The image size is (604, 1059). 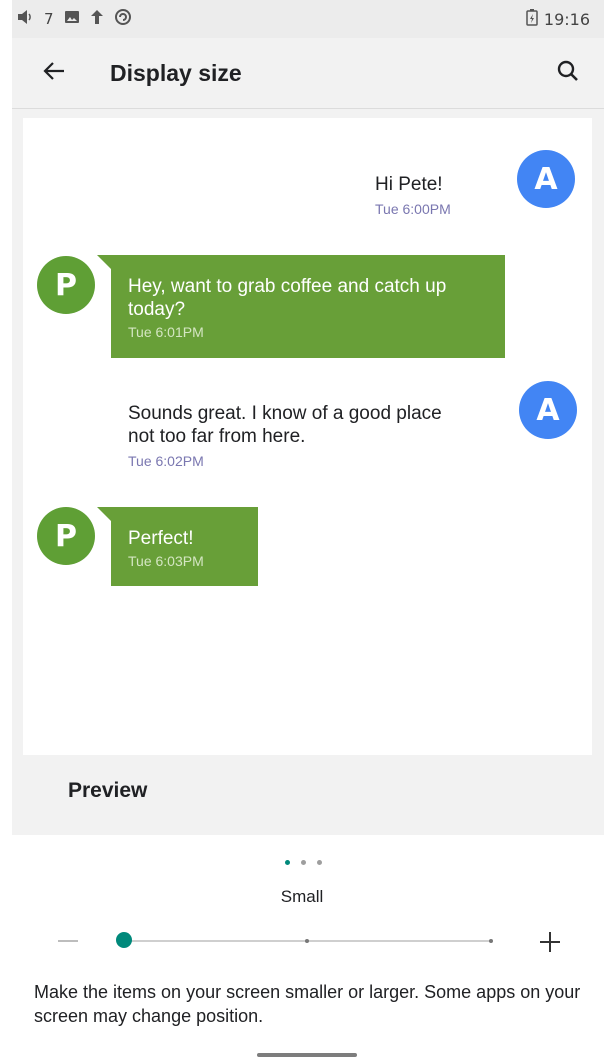 What do you see at coordinates (308, 73) in the screenshot?
I see `app-bar: Display size` at bounding box center [308, 73].